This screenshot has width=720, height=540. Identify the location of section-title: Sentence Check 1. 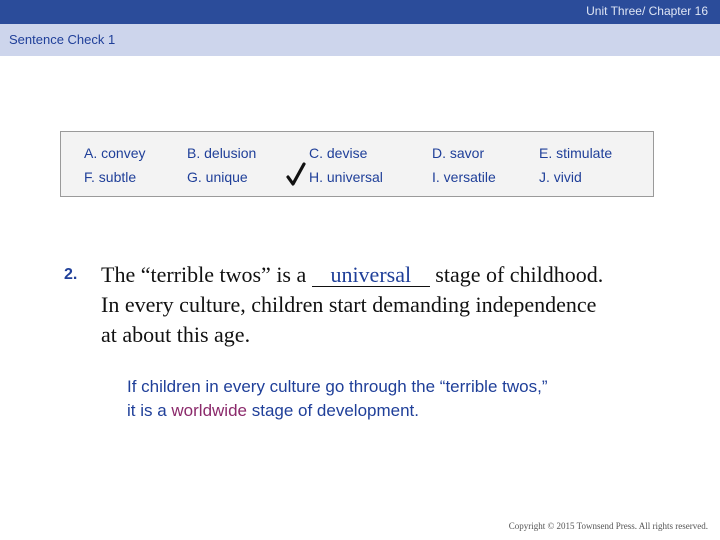
(62, 39).